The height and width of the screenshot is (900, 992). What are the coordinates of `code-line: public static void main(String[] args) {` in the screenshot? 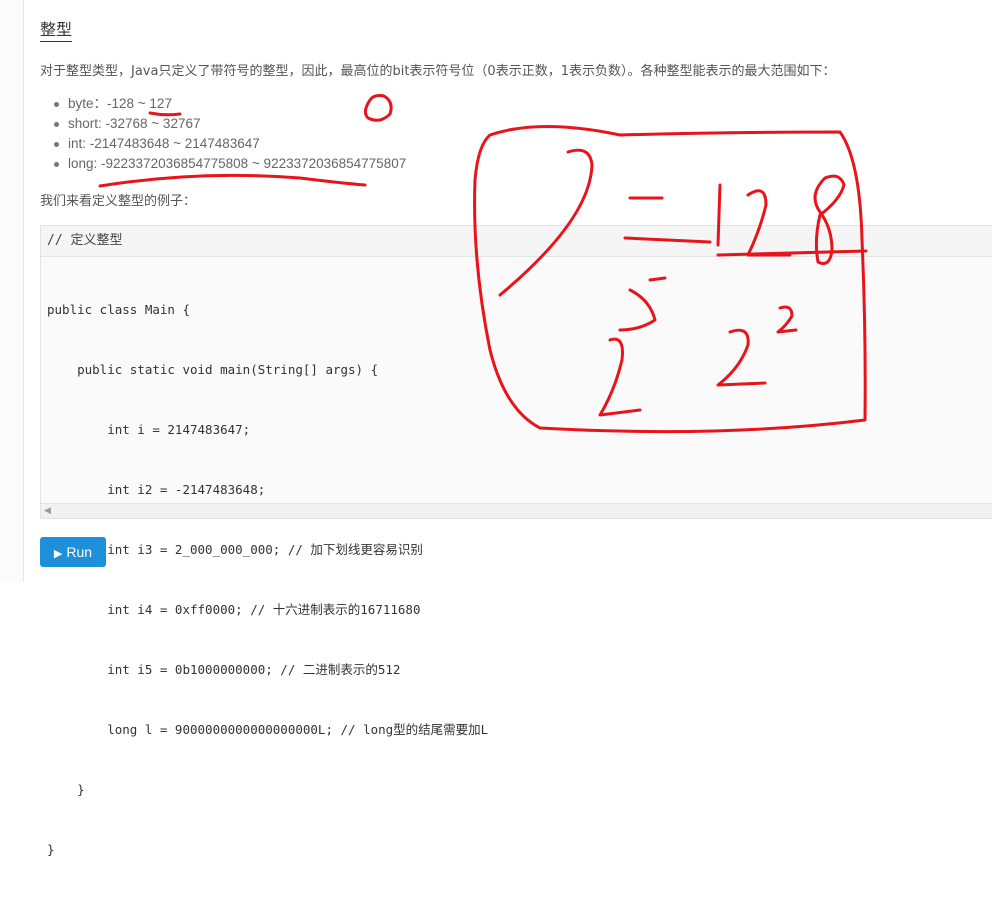 It's located at (213, 369).